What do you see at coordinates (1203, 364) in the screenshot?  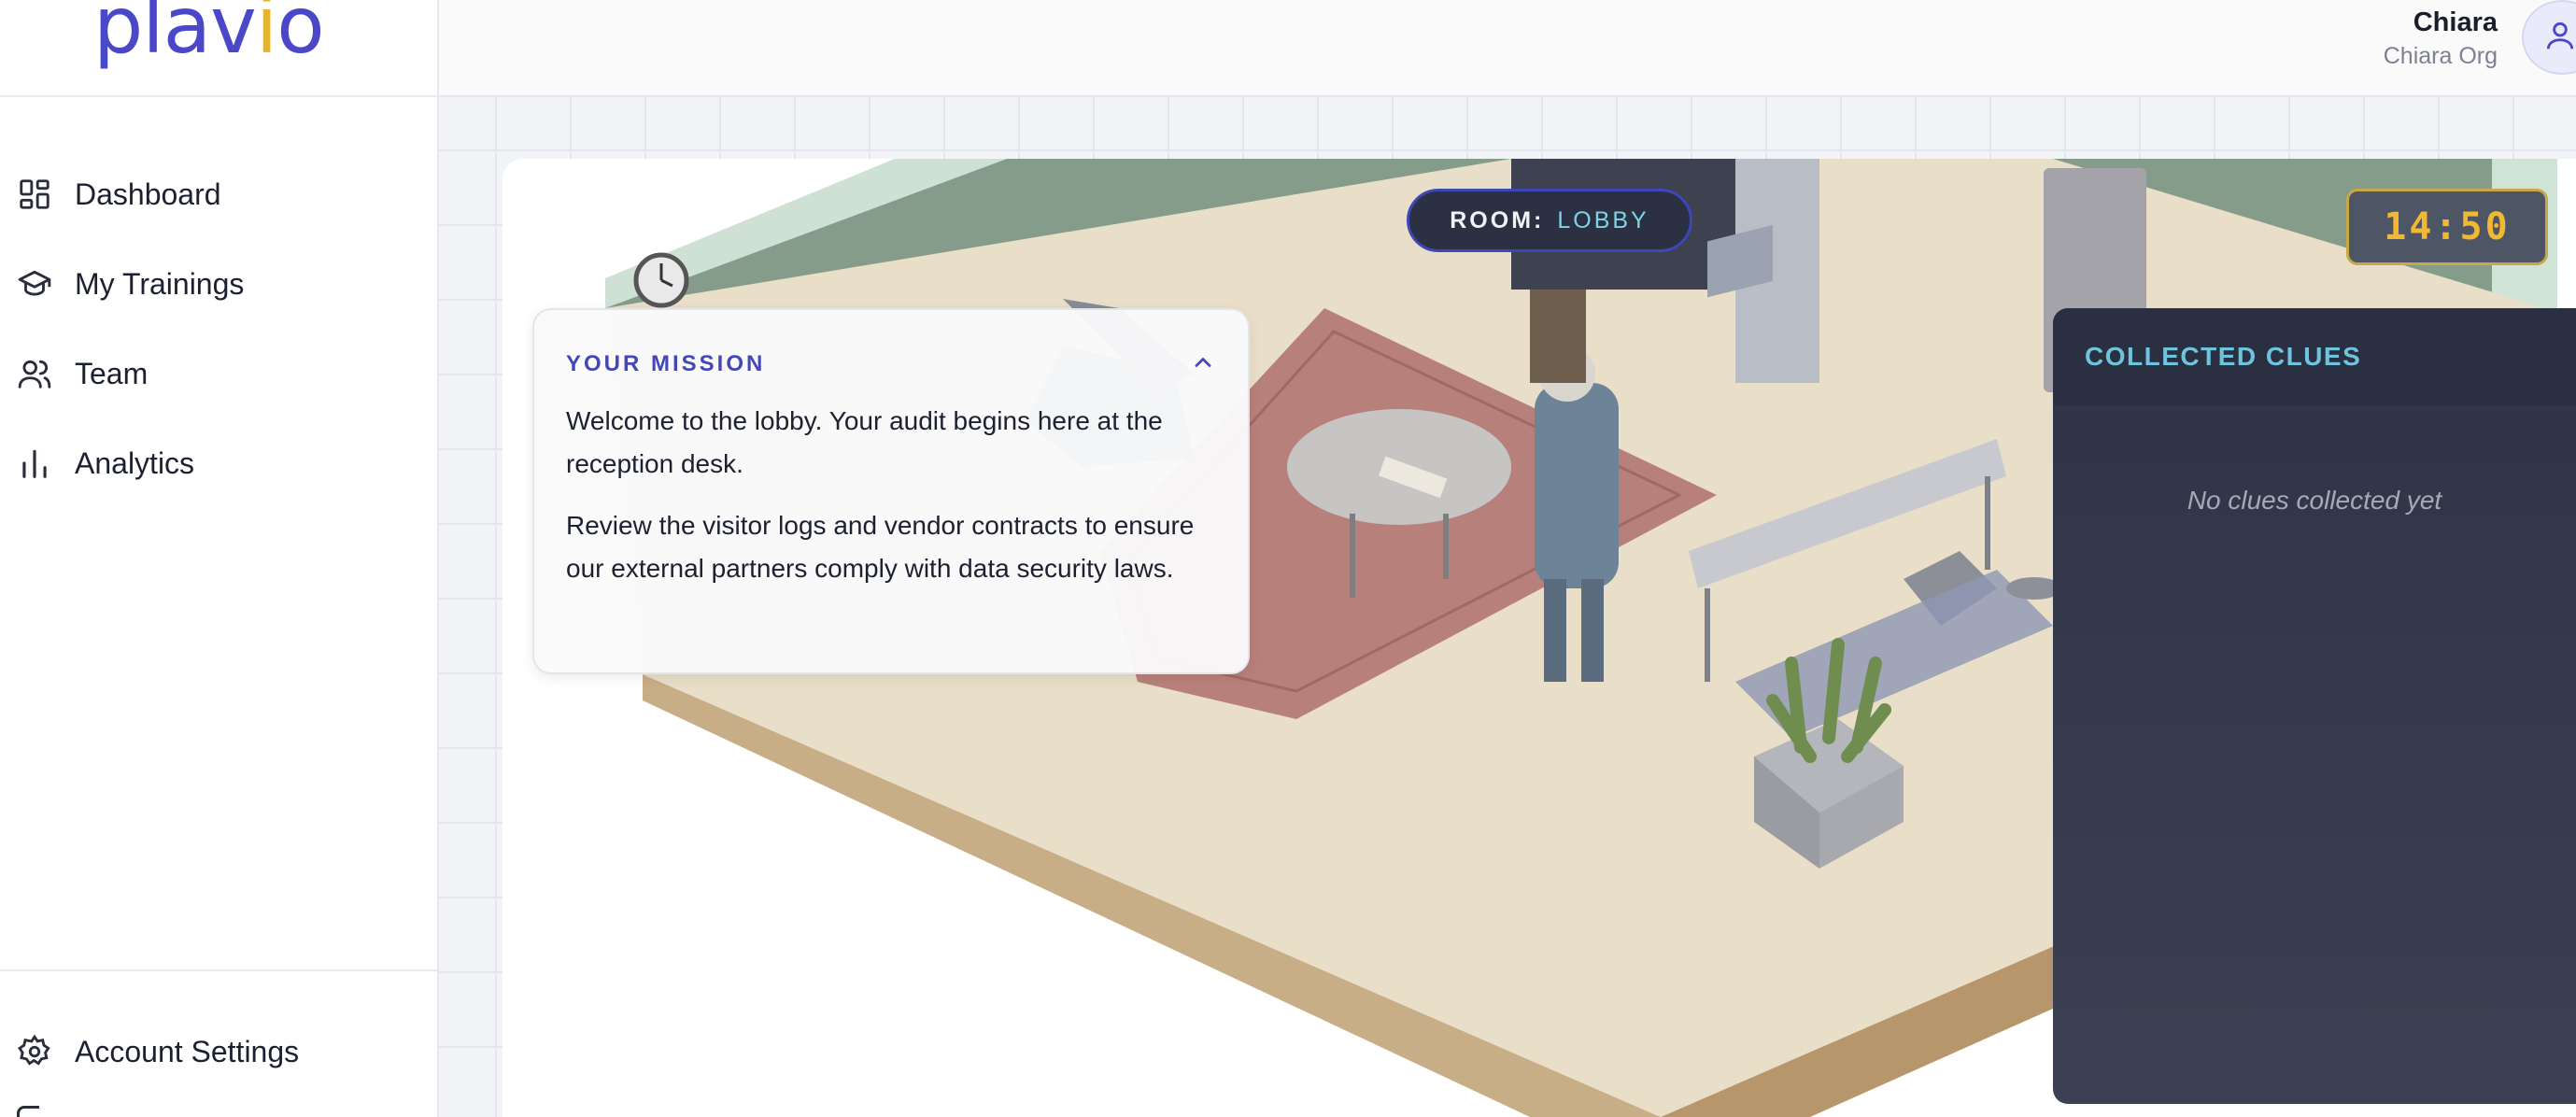 I see `chevron-up-icon` at bounding box center [1203, 364].